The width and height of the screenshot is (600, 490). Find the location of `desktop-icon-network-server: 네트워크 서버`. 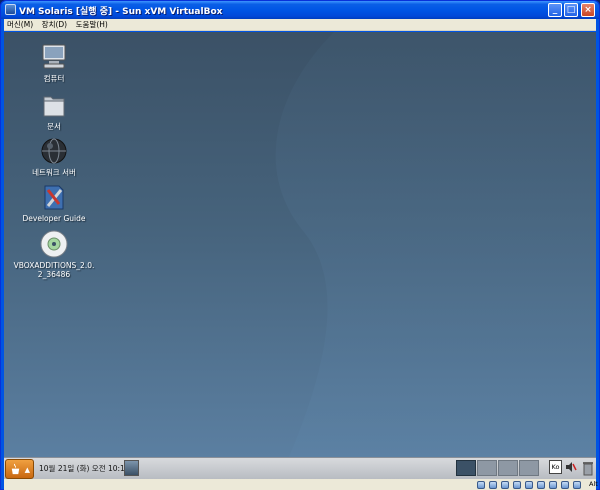

desktop-icon-network-server: 네트워크 서버 is located at coordinates (54, 156).